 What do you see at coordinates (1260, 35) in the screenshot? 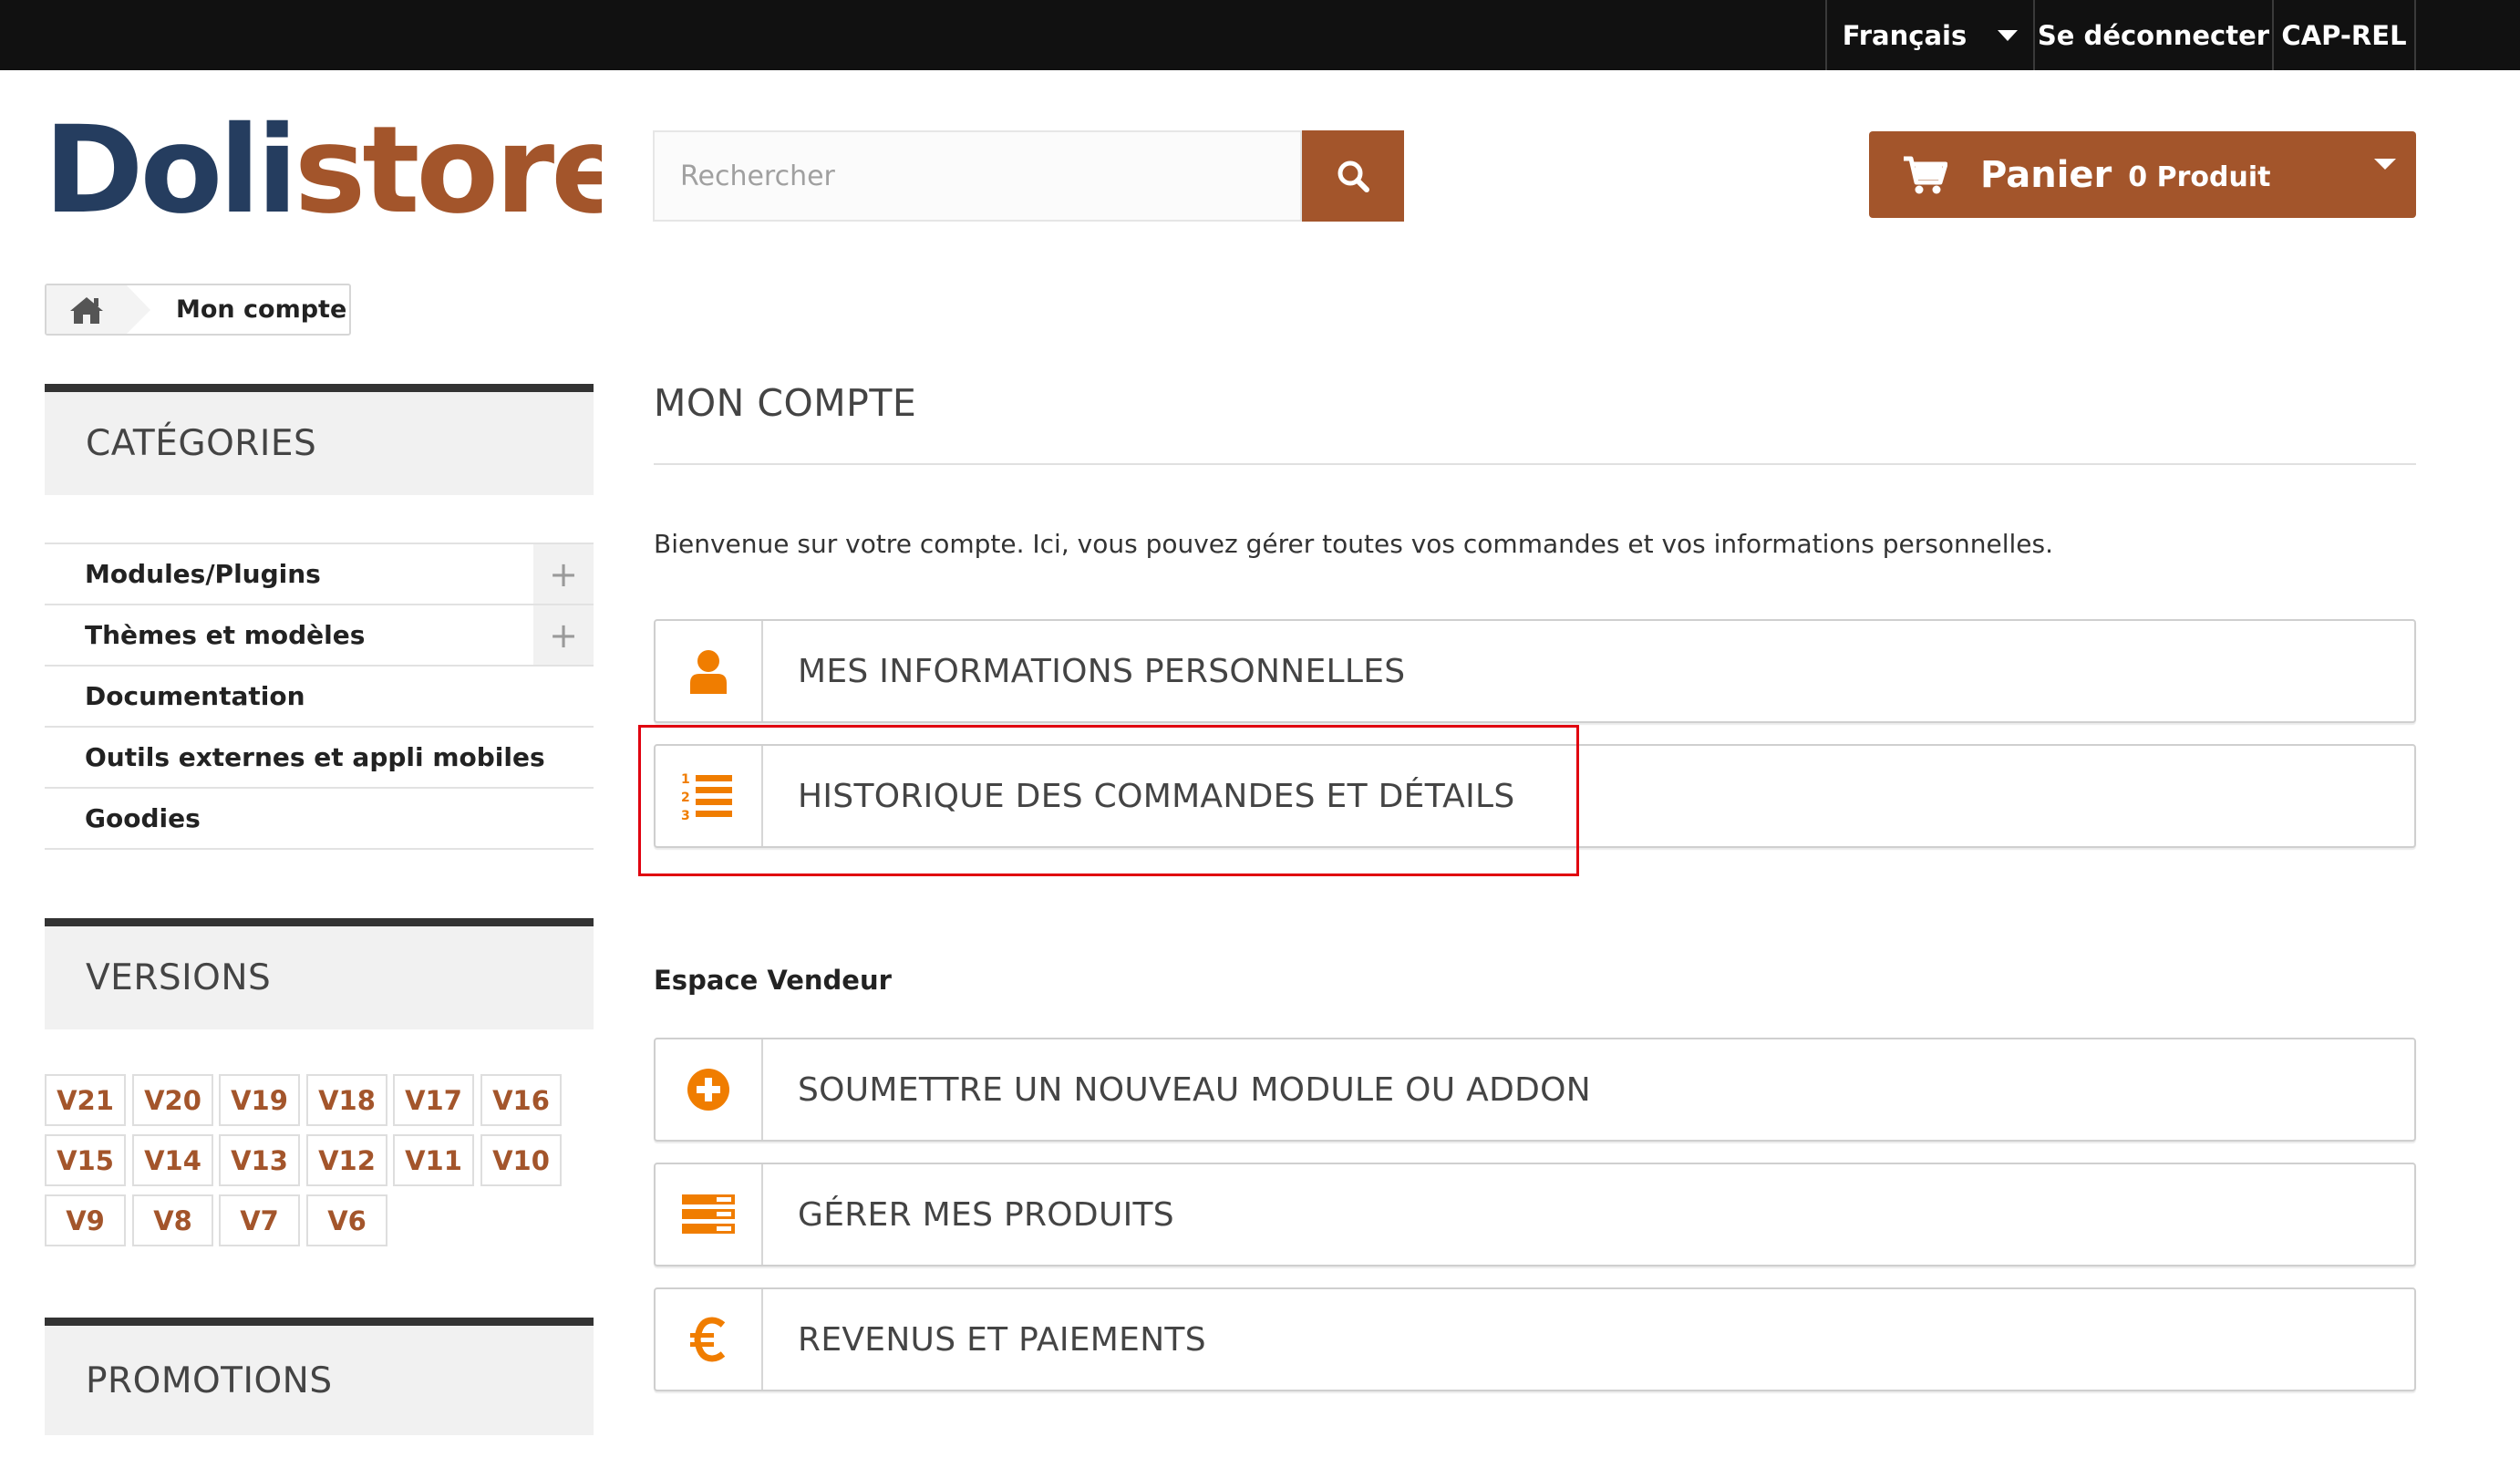
I see `top-bar: Français Se déconnecter CAP-REL` at bounding box center [1260, 35].